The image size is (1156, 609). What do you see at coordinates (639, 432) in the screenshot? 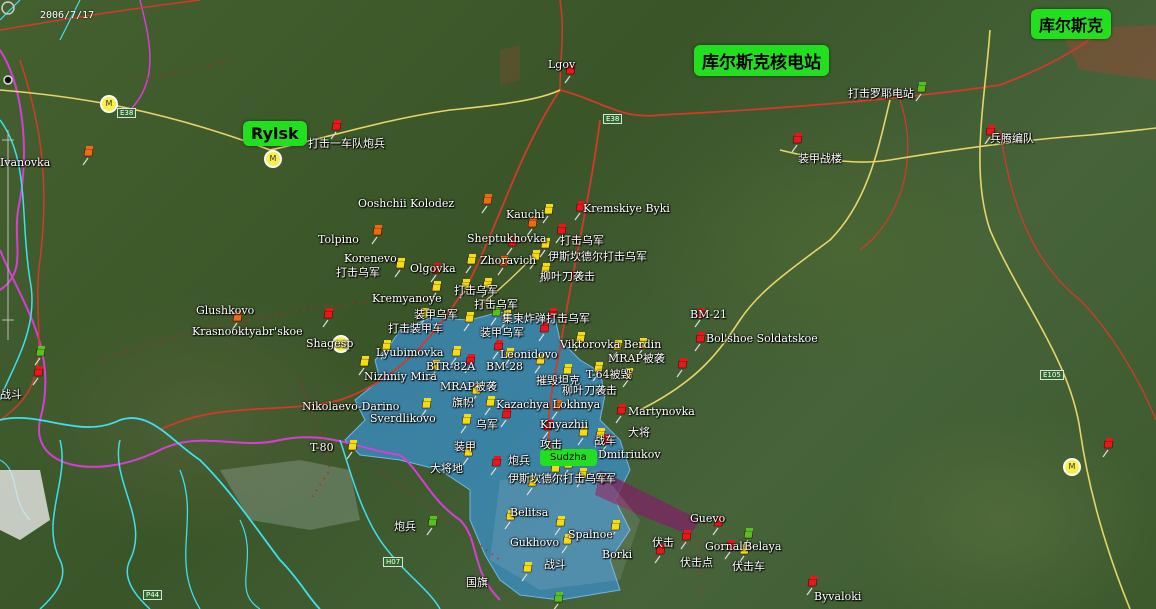
I see `place-label: 大将` at bounding box center [639, 432].